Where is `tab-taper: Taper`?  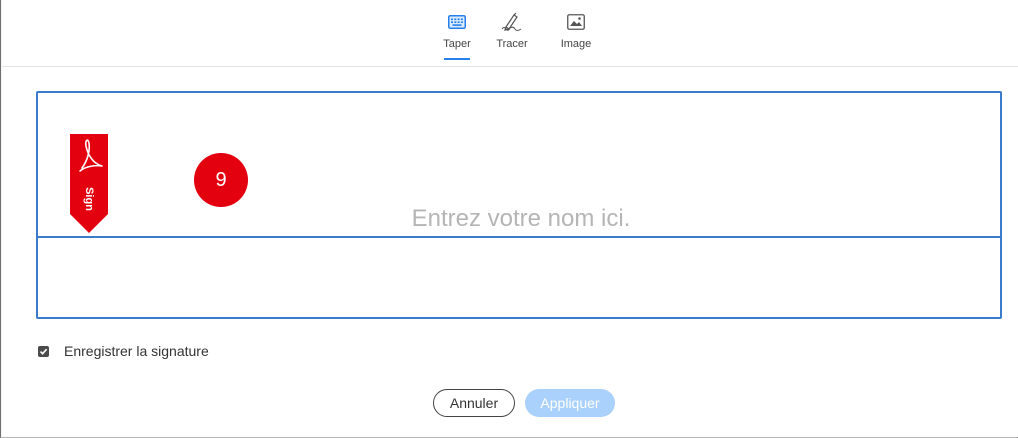 tab-taper: Taper is located at coordinates (457, 38).